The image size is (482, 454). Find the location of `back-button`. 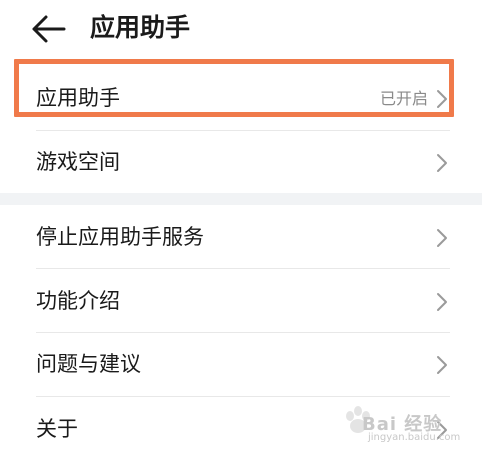

back-button is located at coordinates (50, 29).